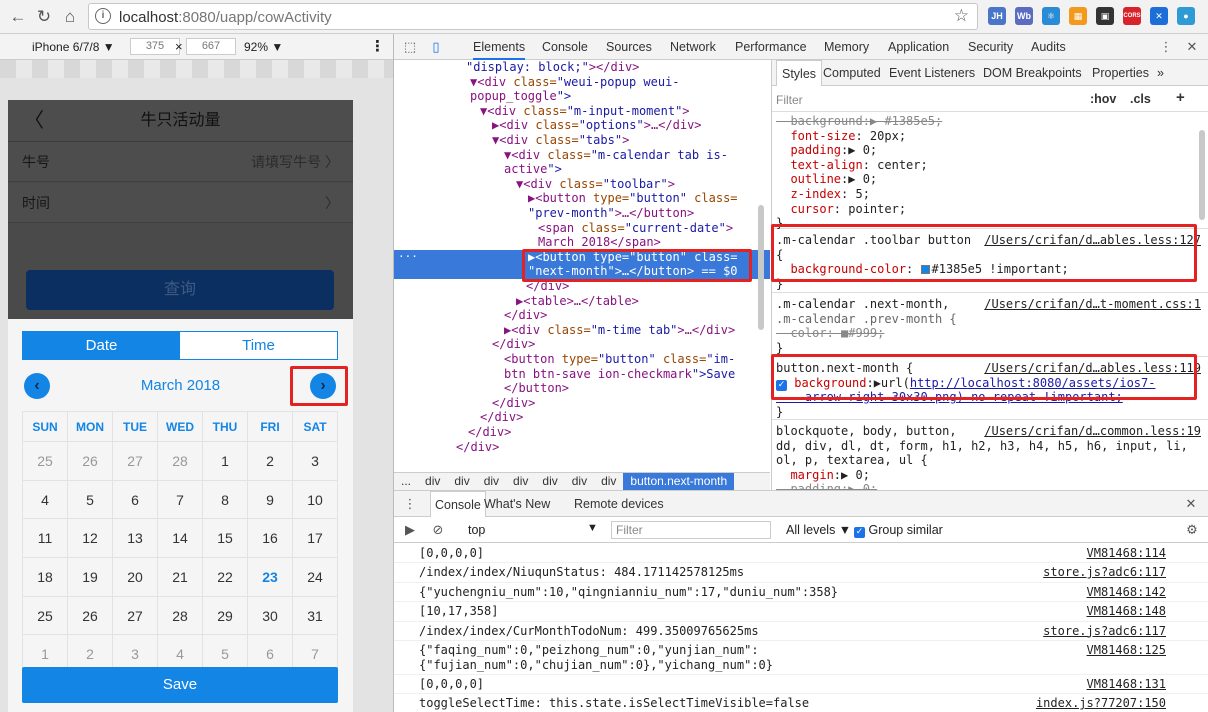 The width and height of the screenshot is (1208, 712). What do you see at coordinates (582, 228) in the screenshot?
I see `dom-node-line: <span class="current-date">` at bounding box center [582, 228].